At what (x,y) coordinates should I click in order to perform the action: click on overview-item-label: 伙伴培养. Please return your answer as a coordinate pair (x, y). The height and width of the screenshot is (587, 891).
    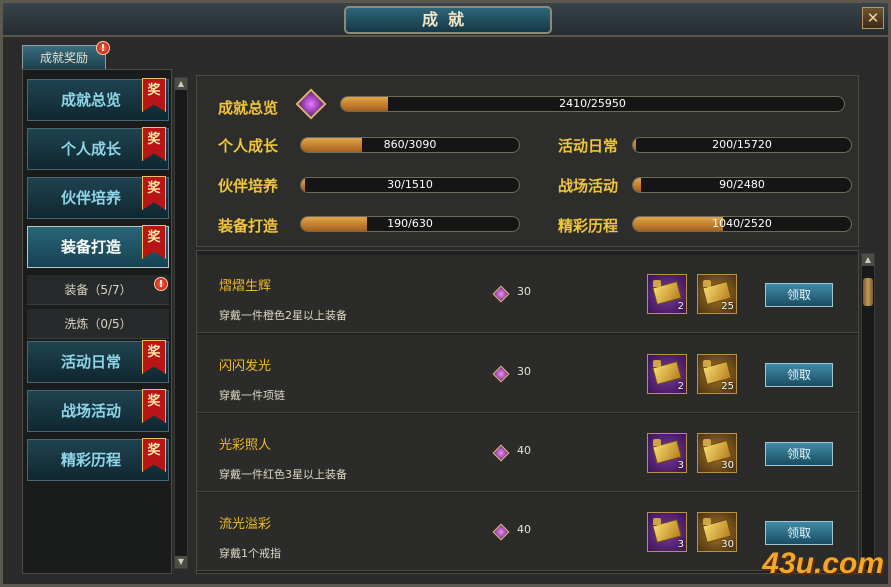
    Looking at the image, I should click on (248, 186).